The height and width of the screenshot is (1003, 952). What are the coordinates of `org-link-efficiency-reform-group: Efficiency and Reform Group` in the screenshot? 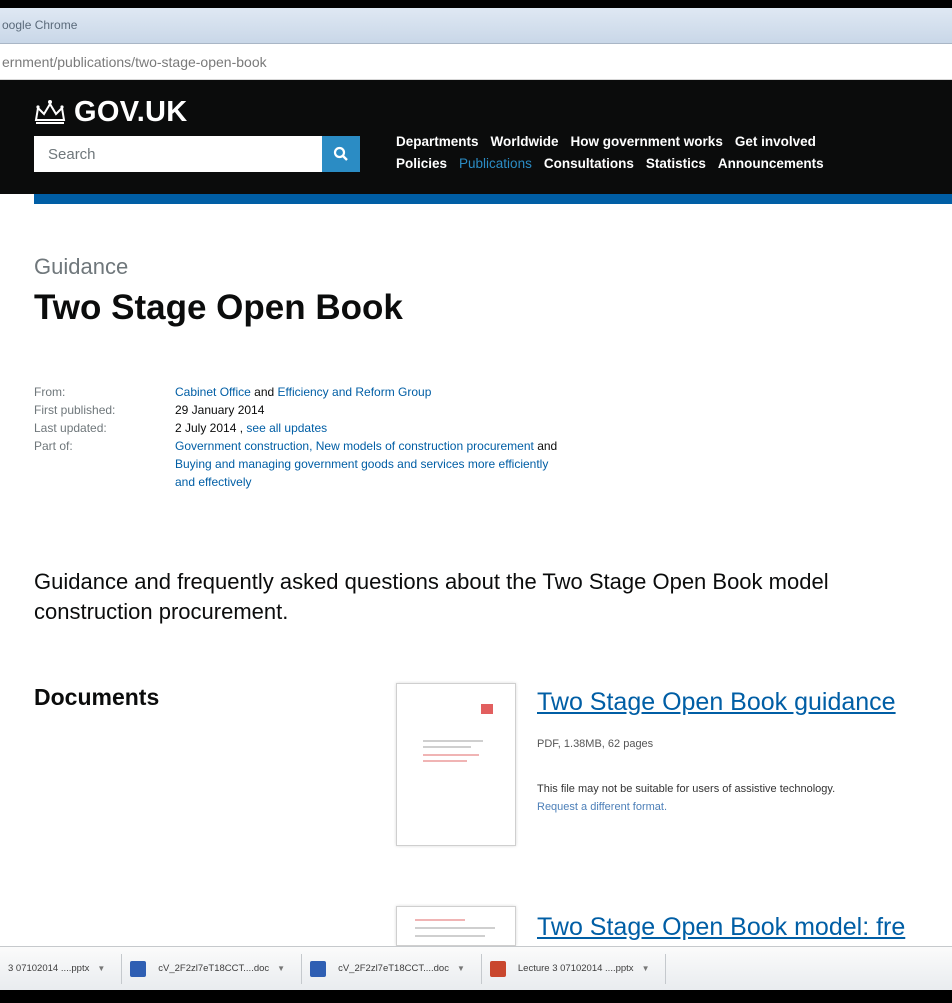 It's located at (355, 392).